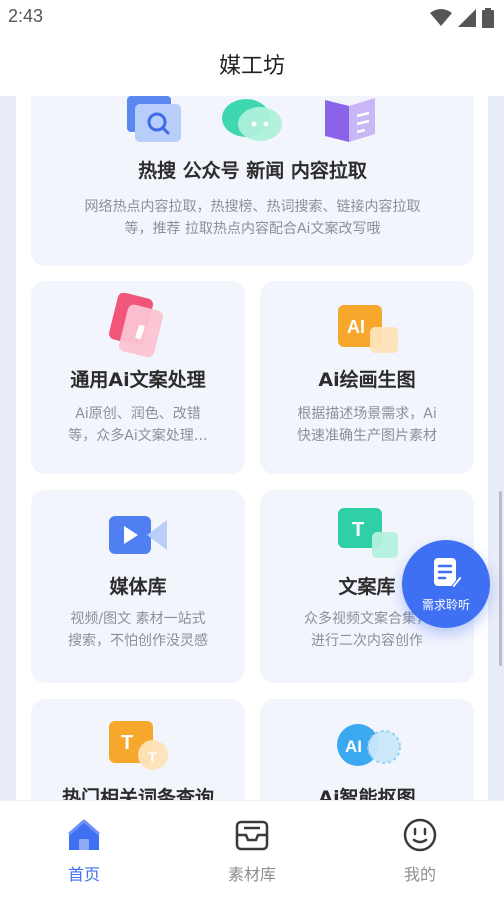 This screenshot has height=897, width=504. What do you see at coordinates (252, 18) in the screenshot?
I see `status-bar: 2:43` at bounding box center [252, 18].